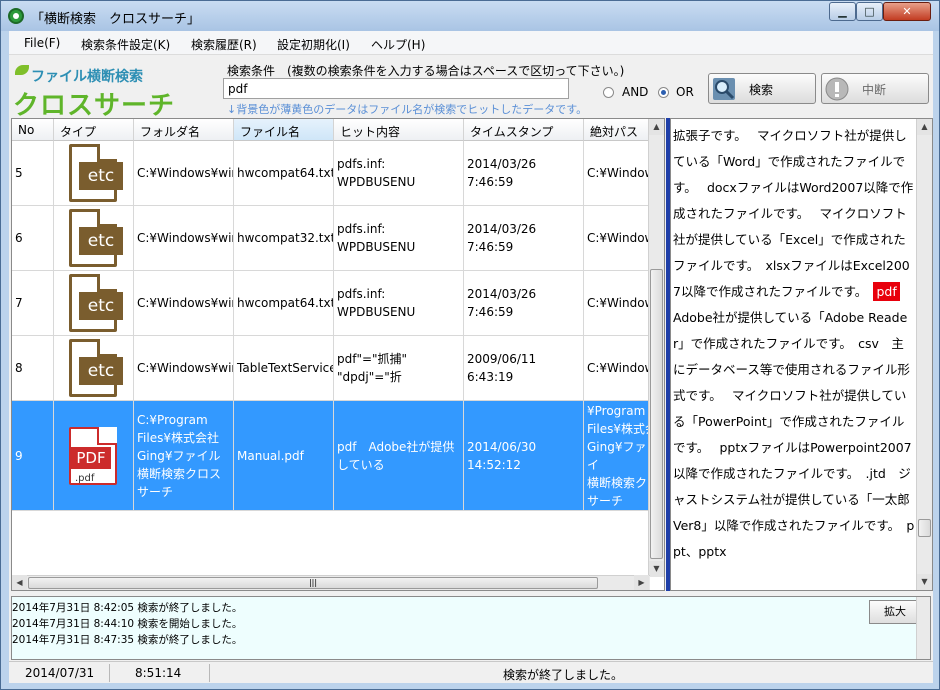 This screenshot has height=690, width=940. Describe the element at coordinates (869, 11) in the screenshot. I see `maximize-button: □` at that location.